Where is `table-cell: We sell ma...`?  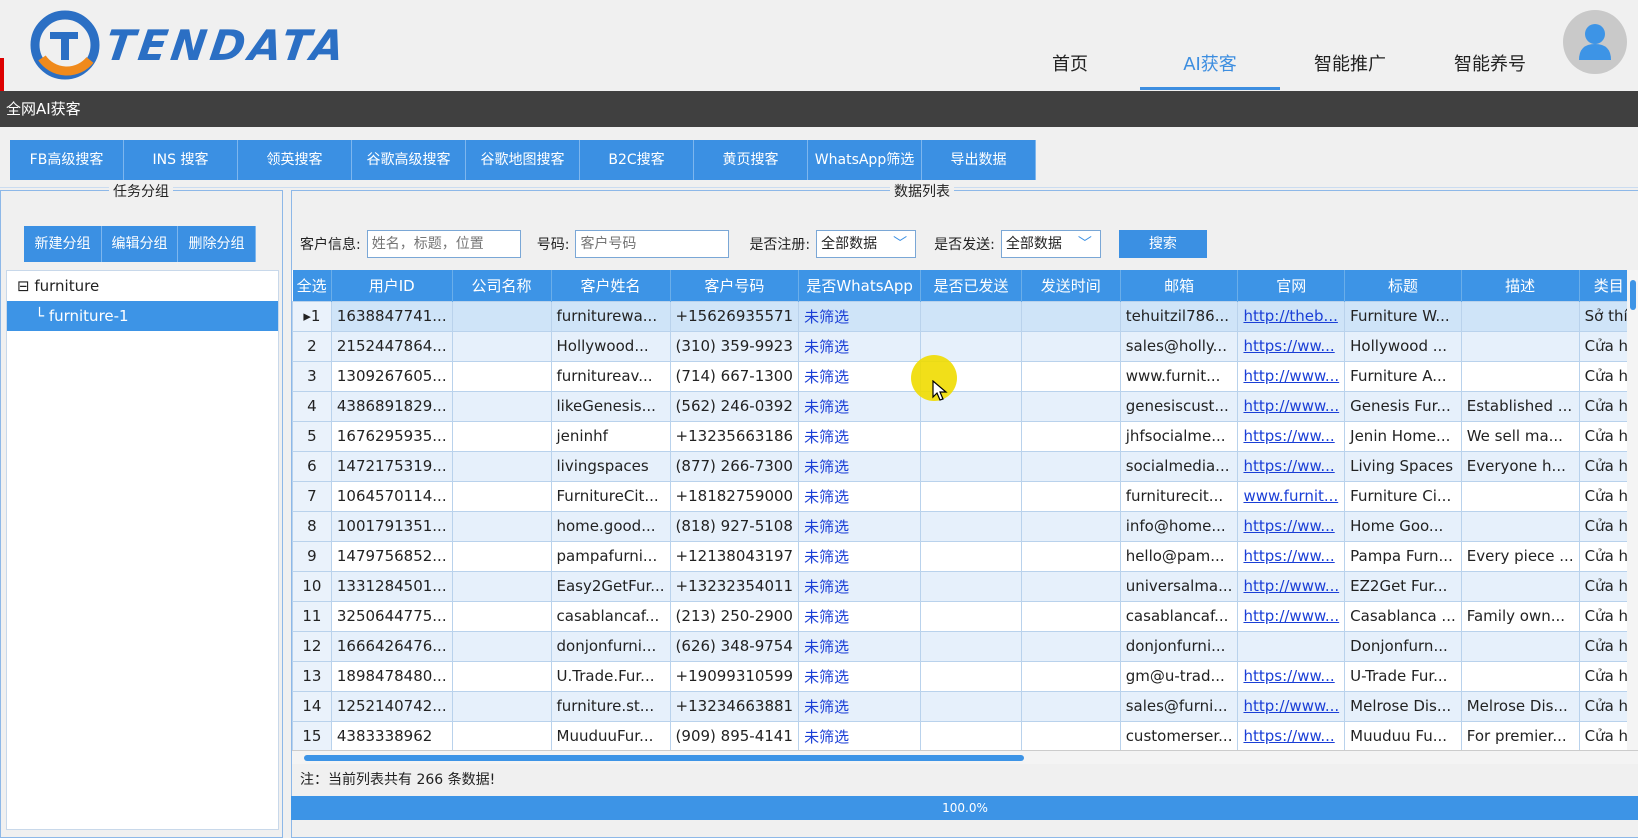 table-cell: We sell ma... is located at coordinates (1520, 436).